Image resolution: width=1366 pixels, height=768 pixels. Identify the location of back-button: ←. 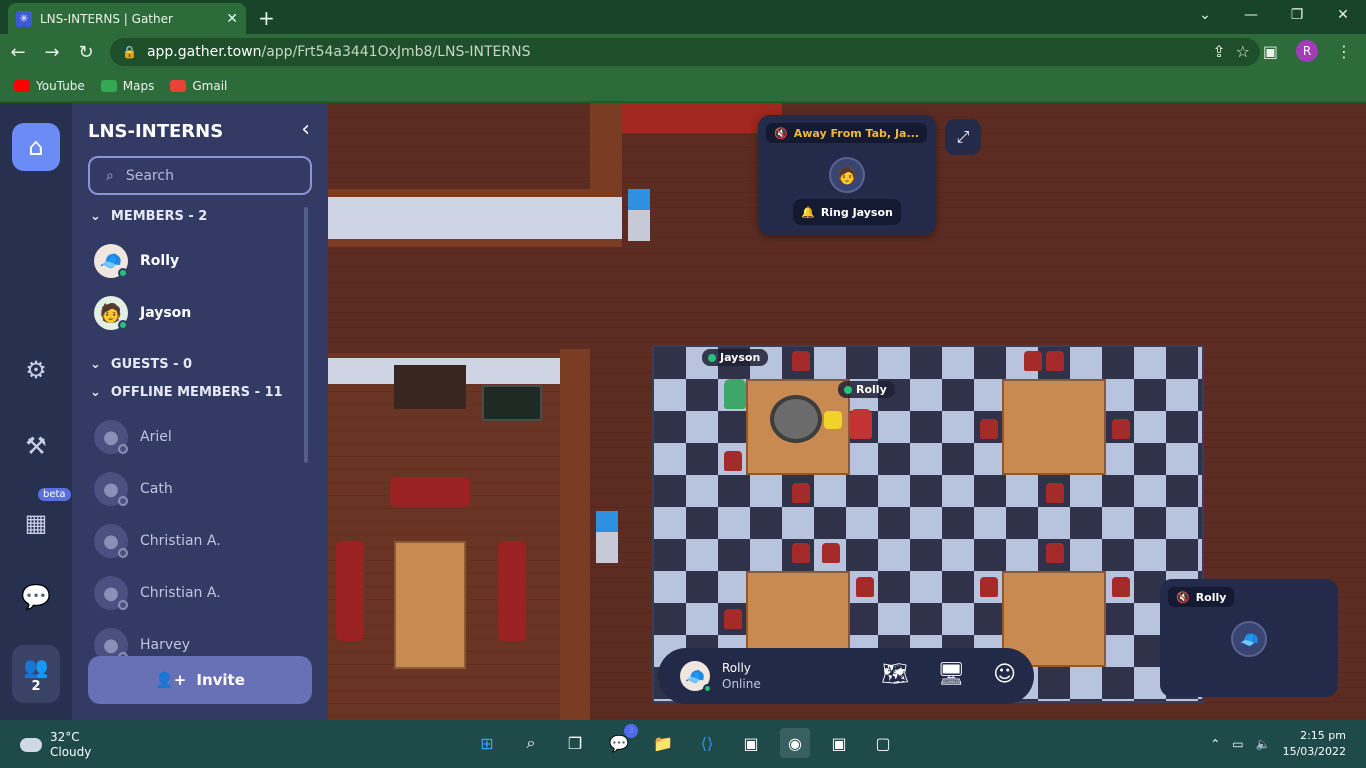
(18, 52).